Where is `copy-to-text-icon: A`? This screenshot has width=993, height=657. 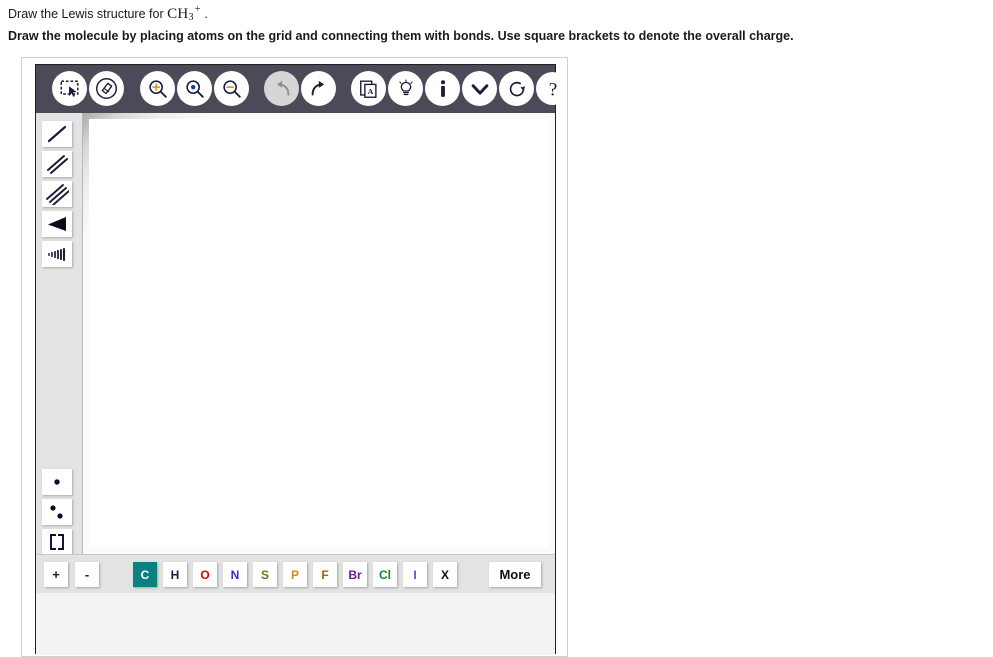 copy-to-text-icon: A is located at coordinates (368, 88).